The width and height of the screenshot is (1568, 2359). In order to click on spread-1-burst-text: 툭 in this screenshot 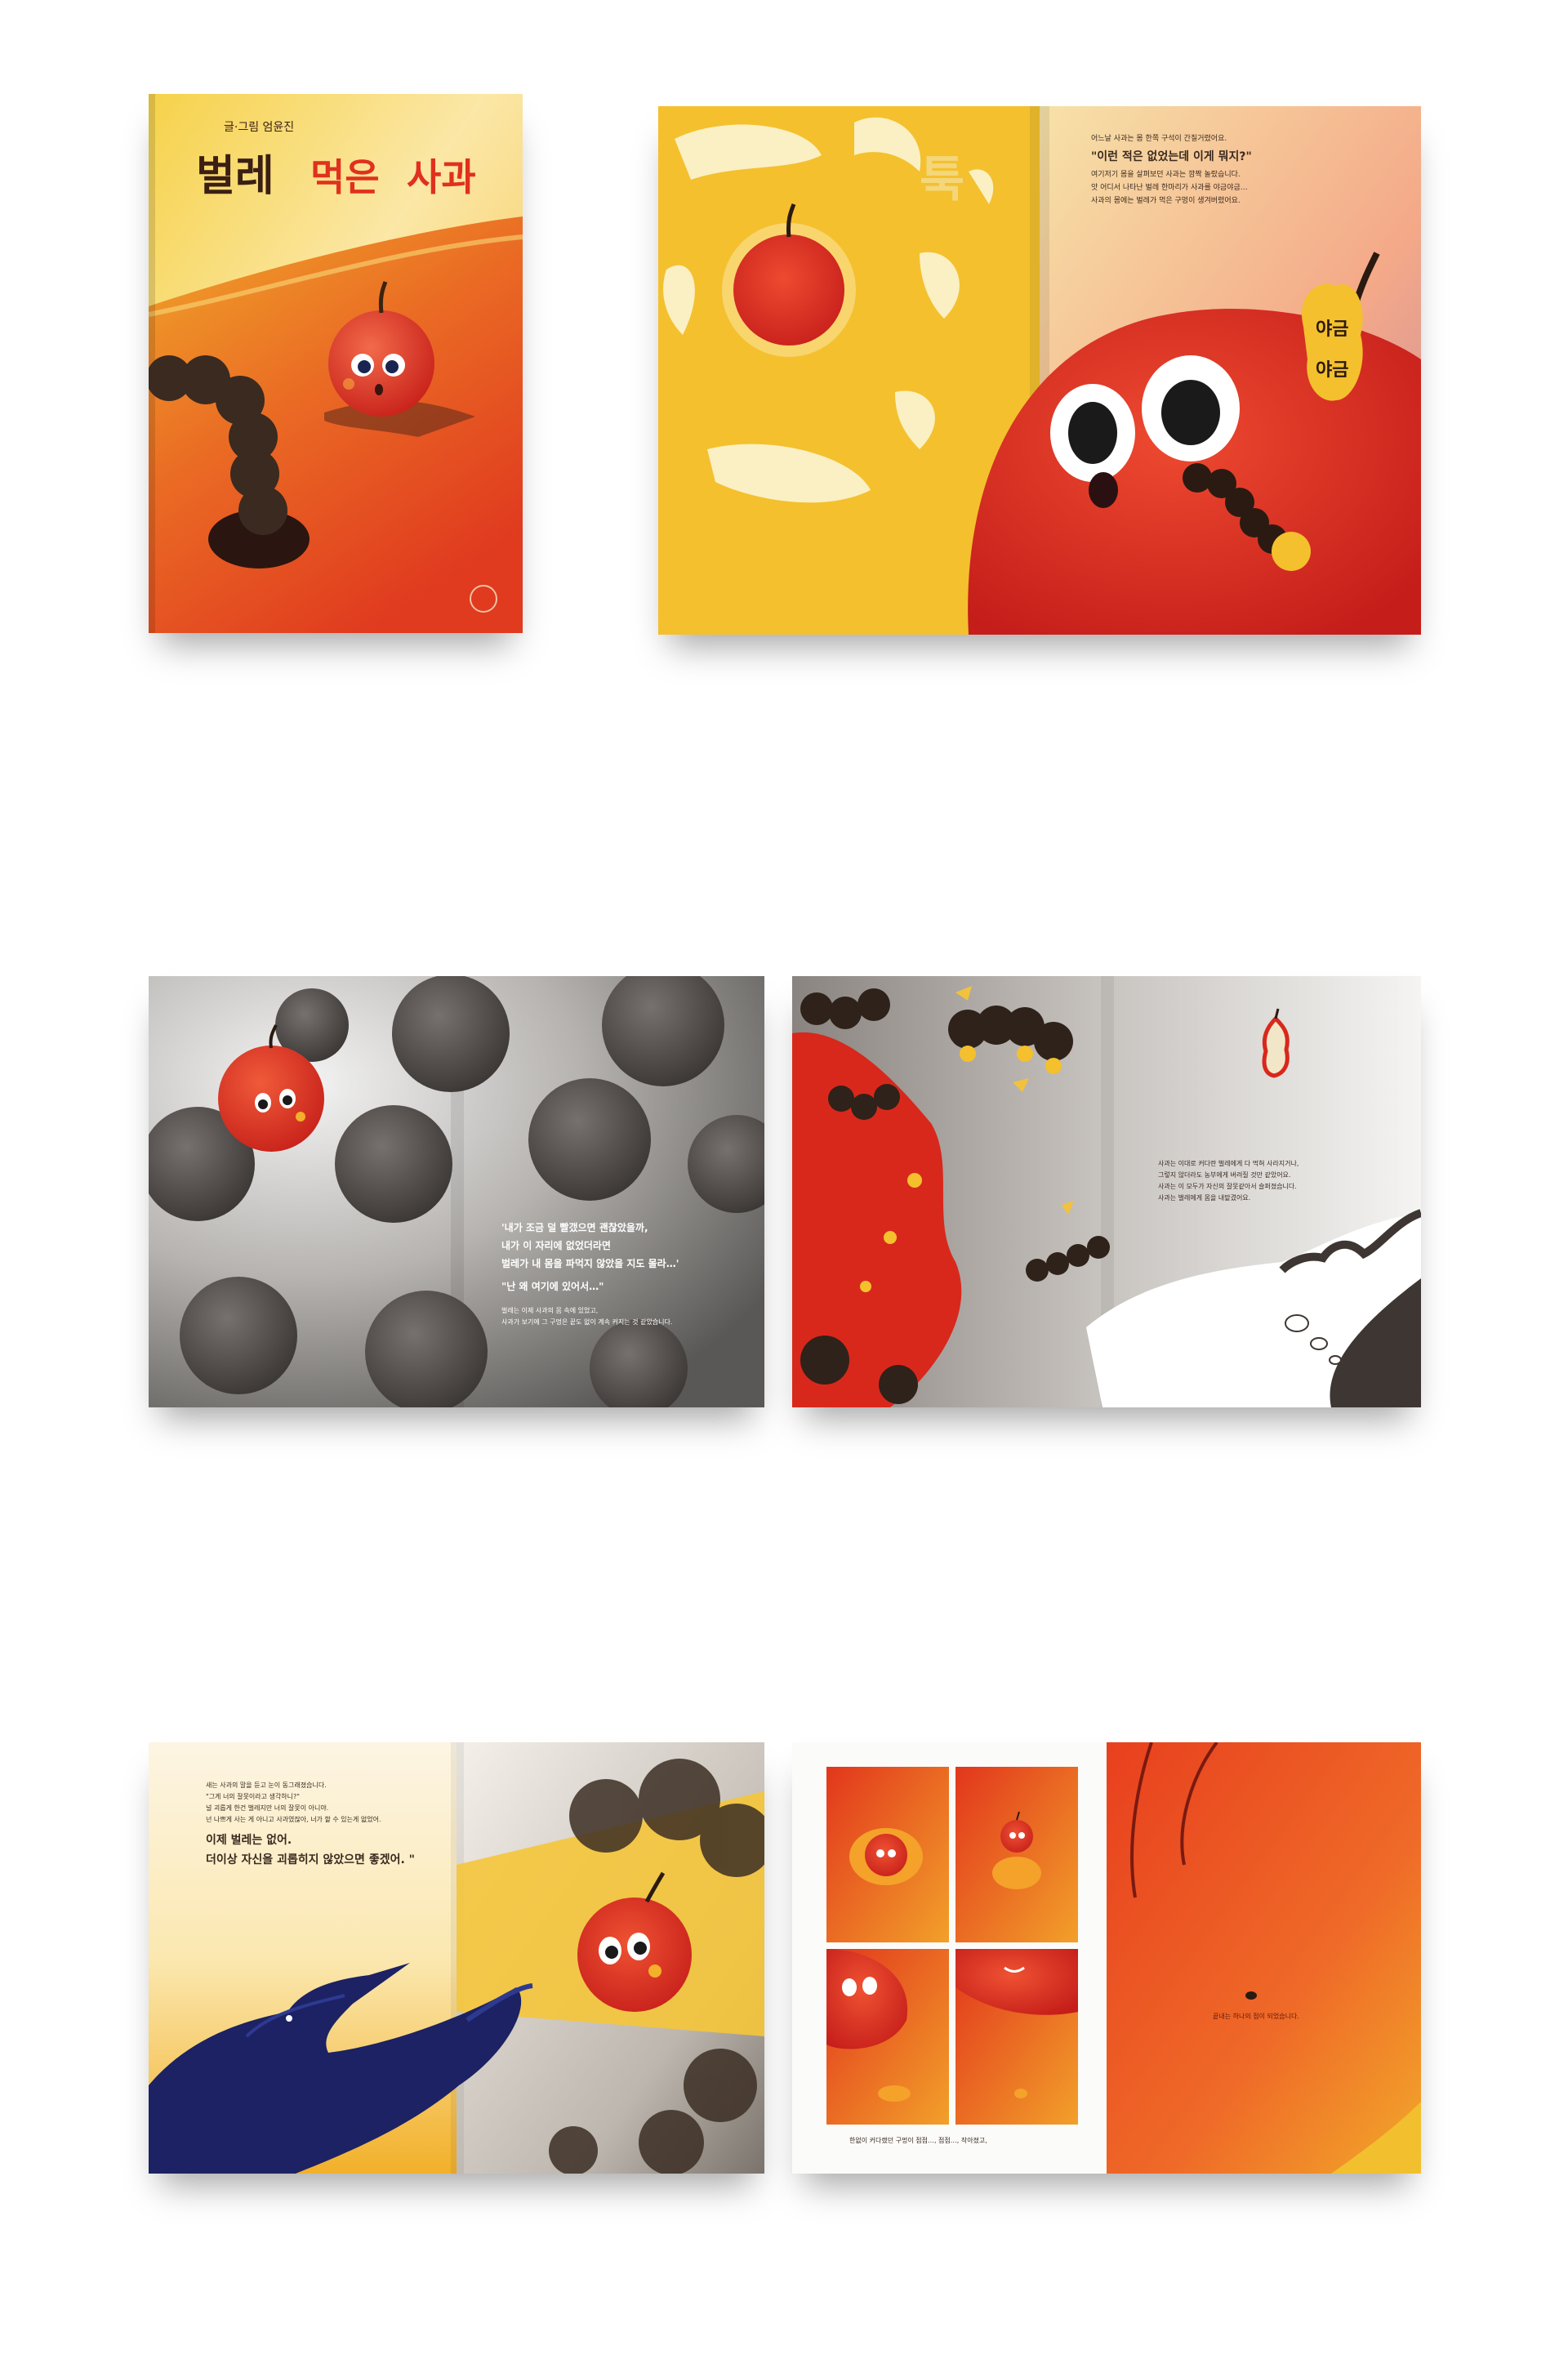, I will do `click(942, 180)`.